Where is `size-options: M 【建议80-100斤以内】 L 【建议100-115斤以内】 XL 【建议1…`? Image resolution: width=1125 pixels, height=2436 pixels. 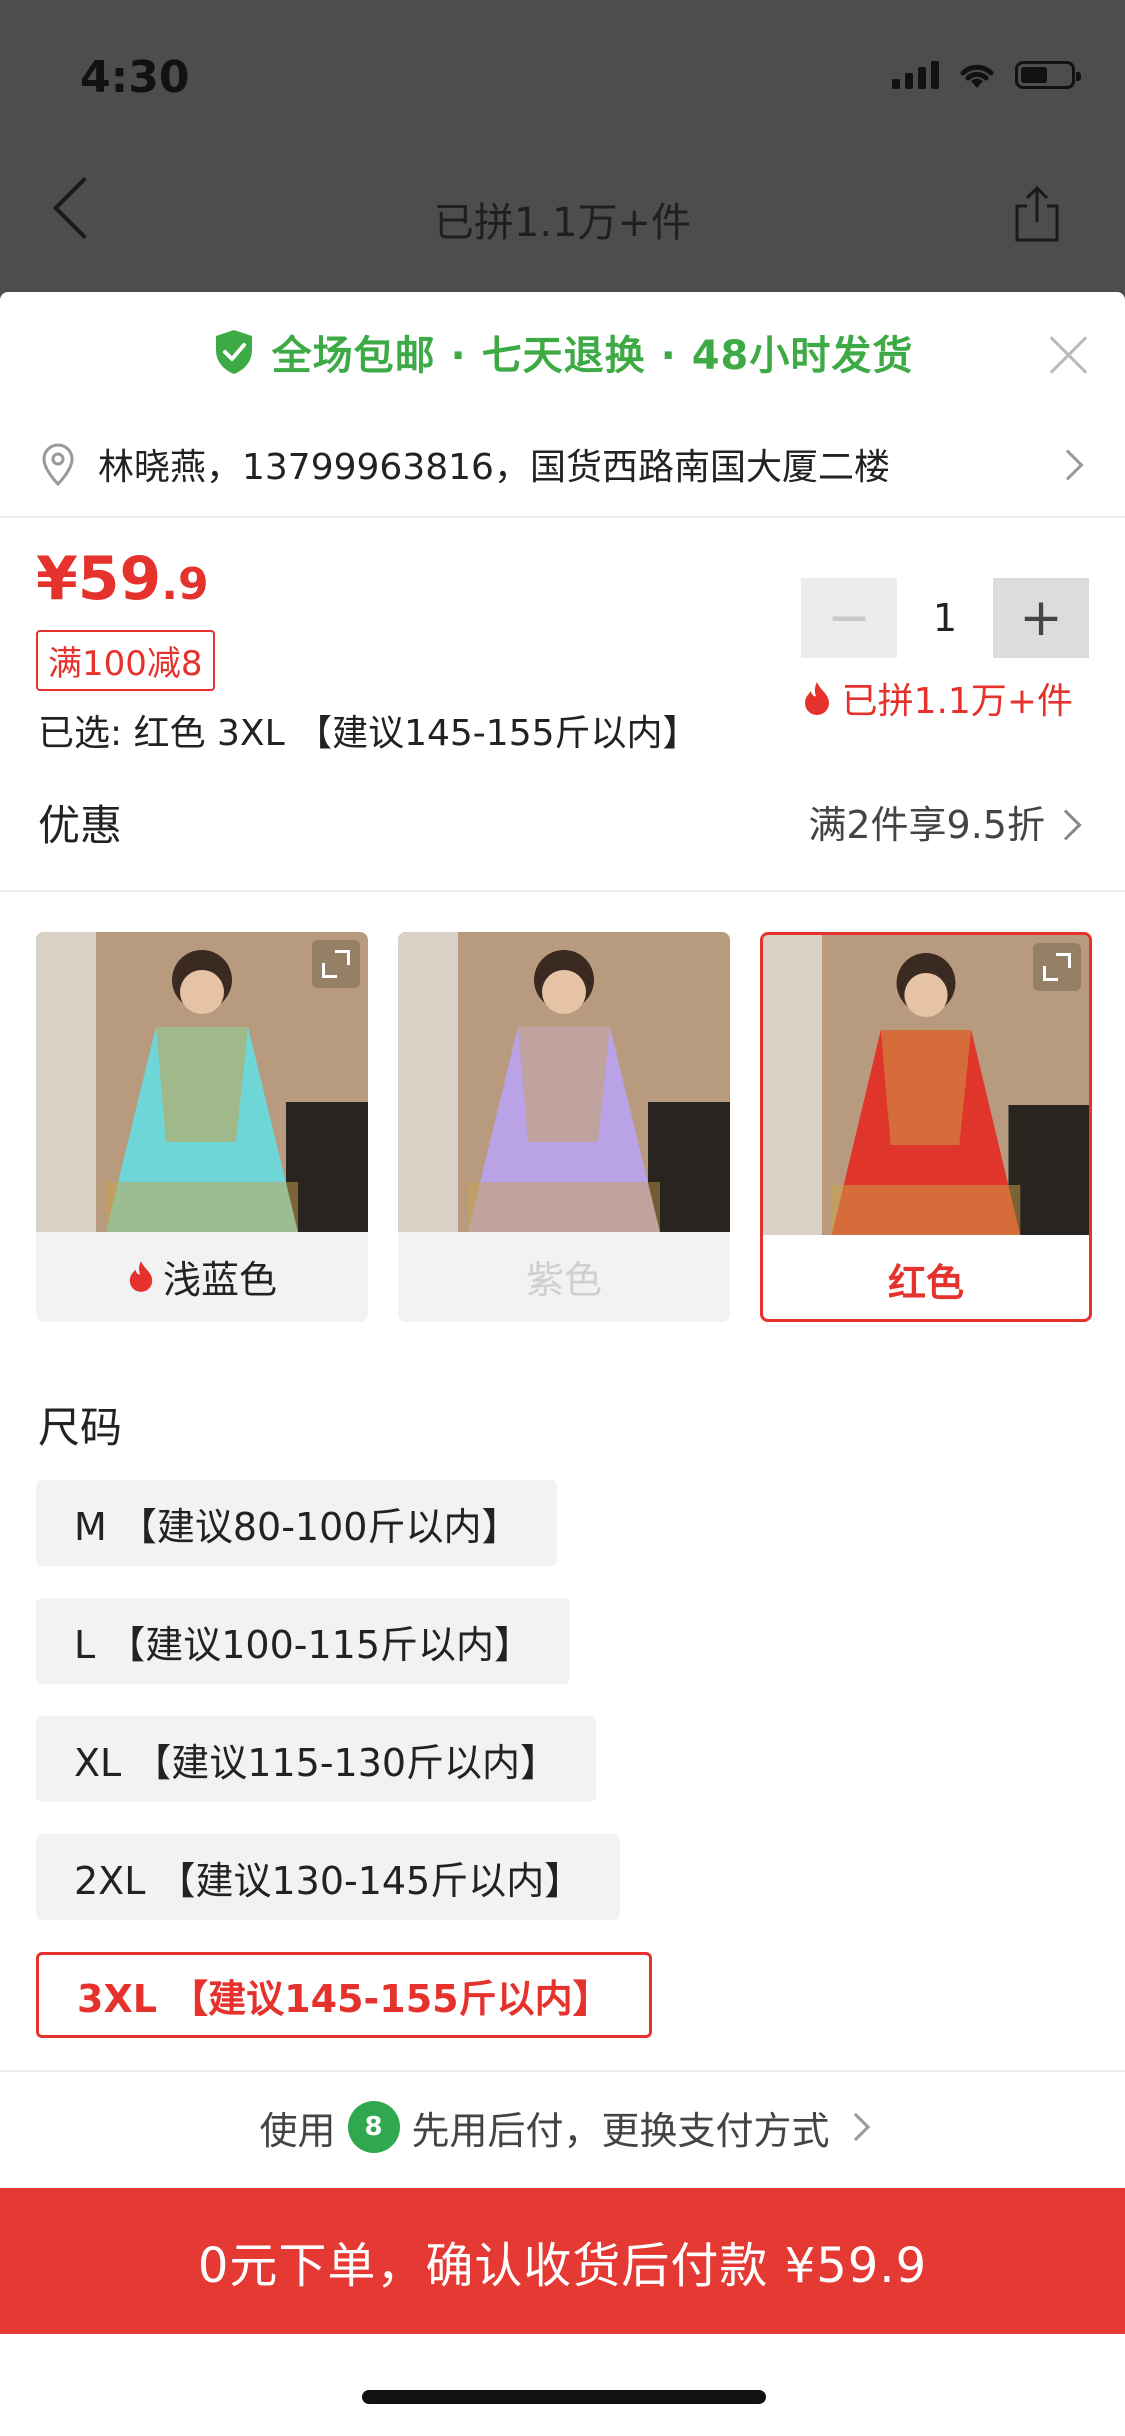 size-options: M 【建议80-100斤以内】 L 【建议100-115斤以内】 XL 【建议1… is located at coordinates (344, 1759).